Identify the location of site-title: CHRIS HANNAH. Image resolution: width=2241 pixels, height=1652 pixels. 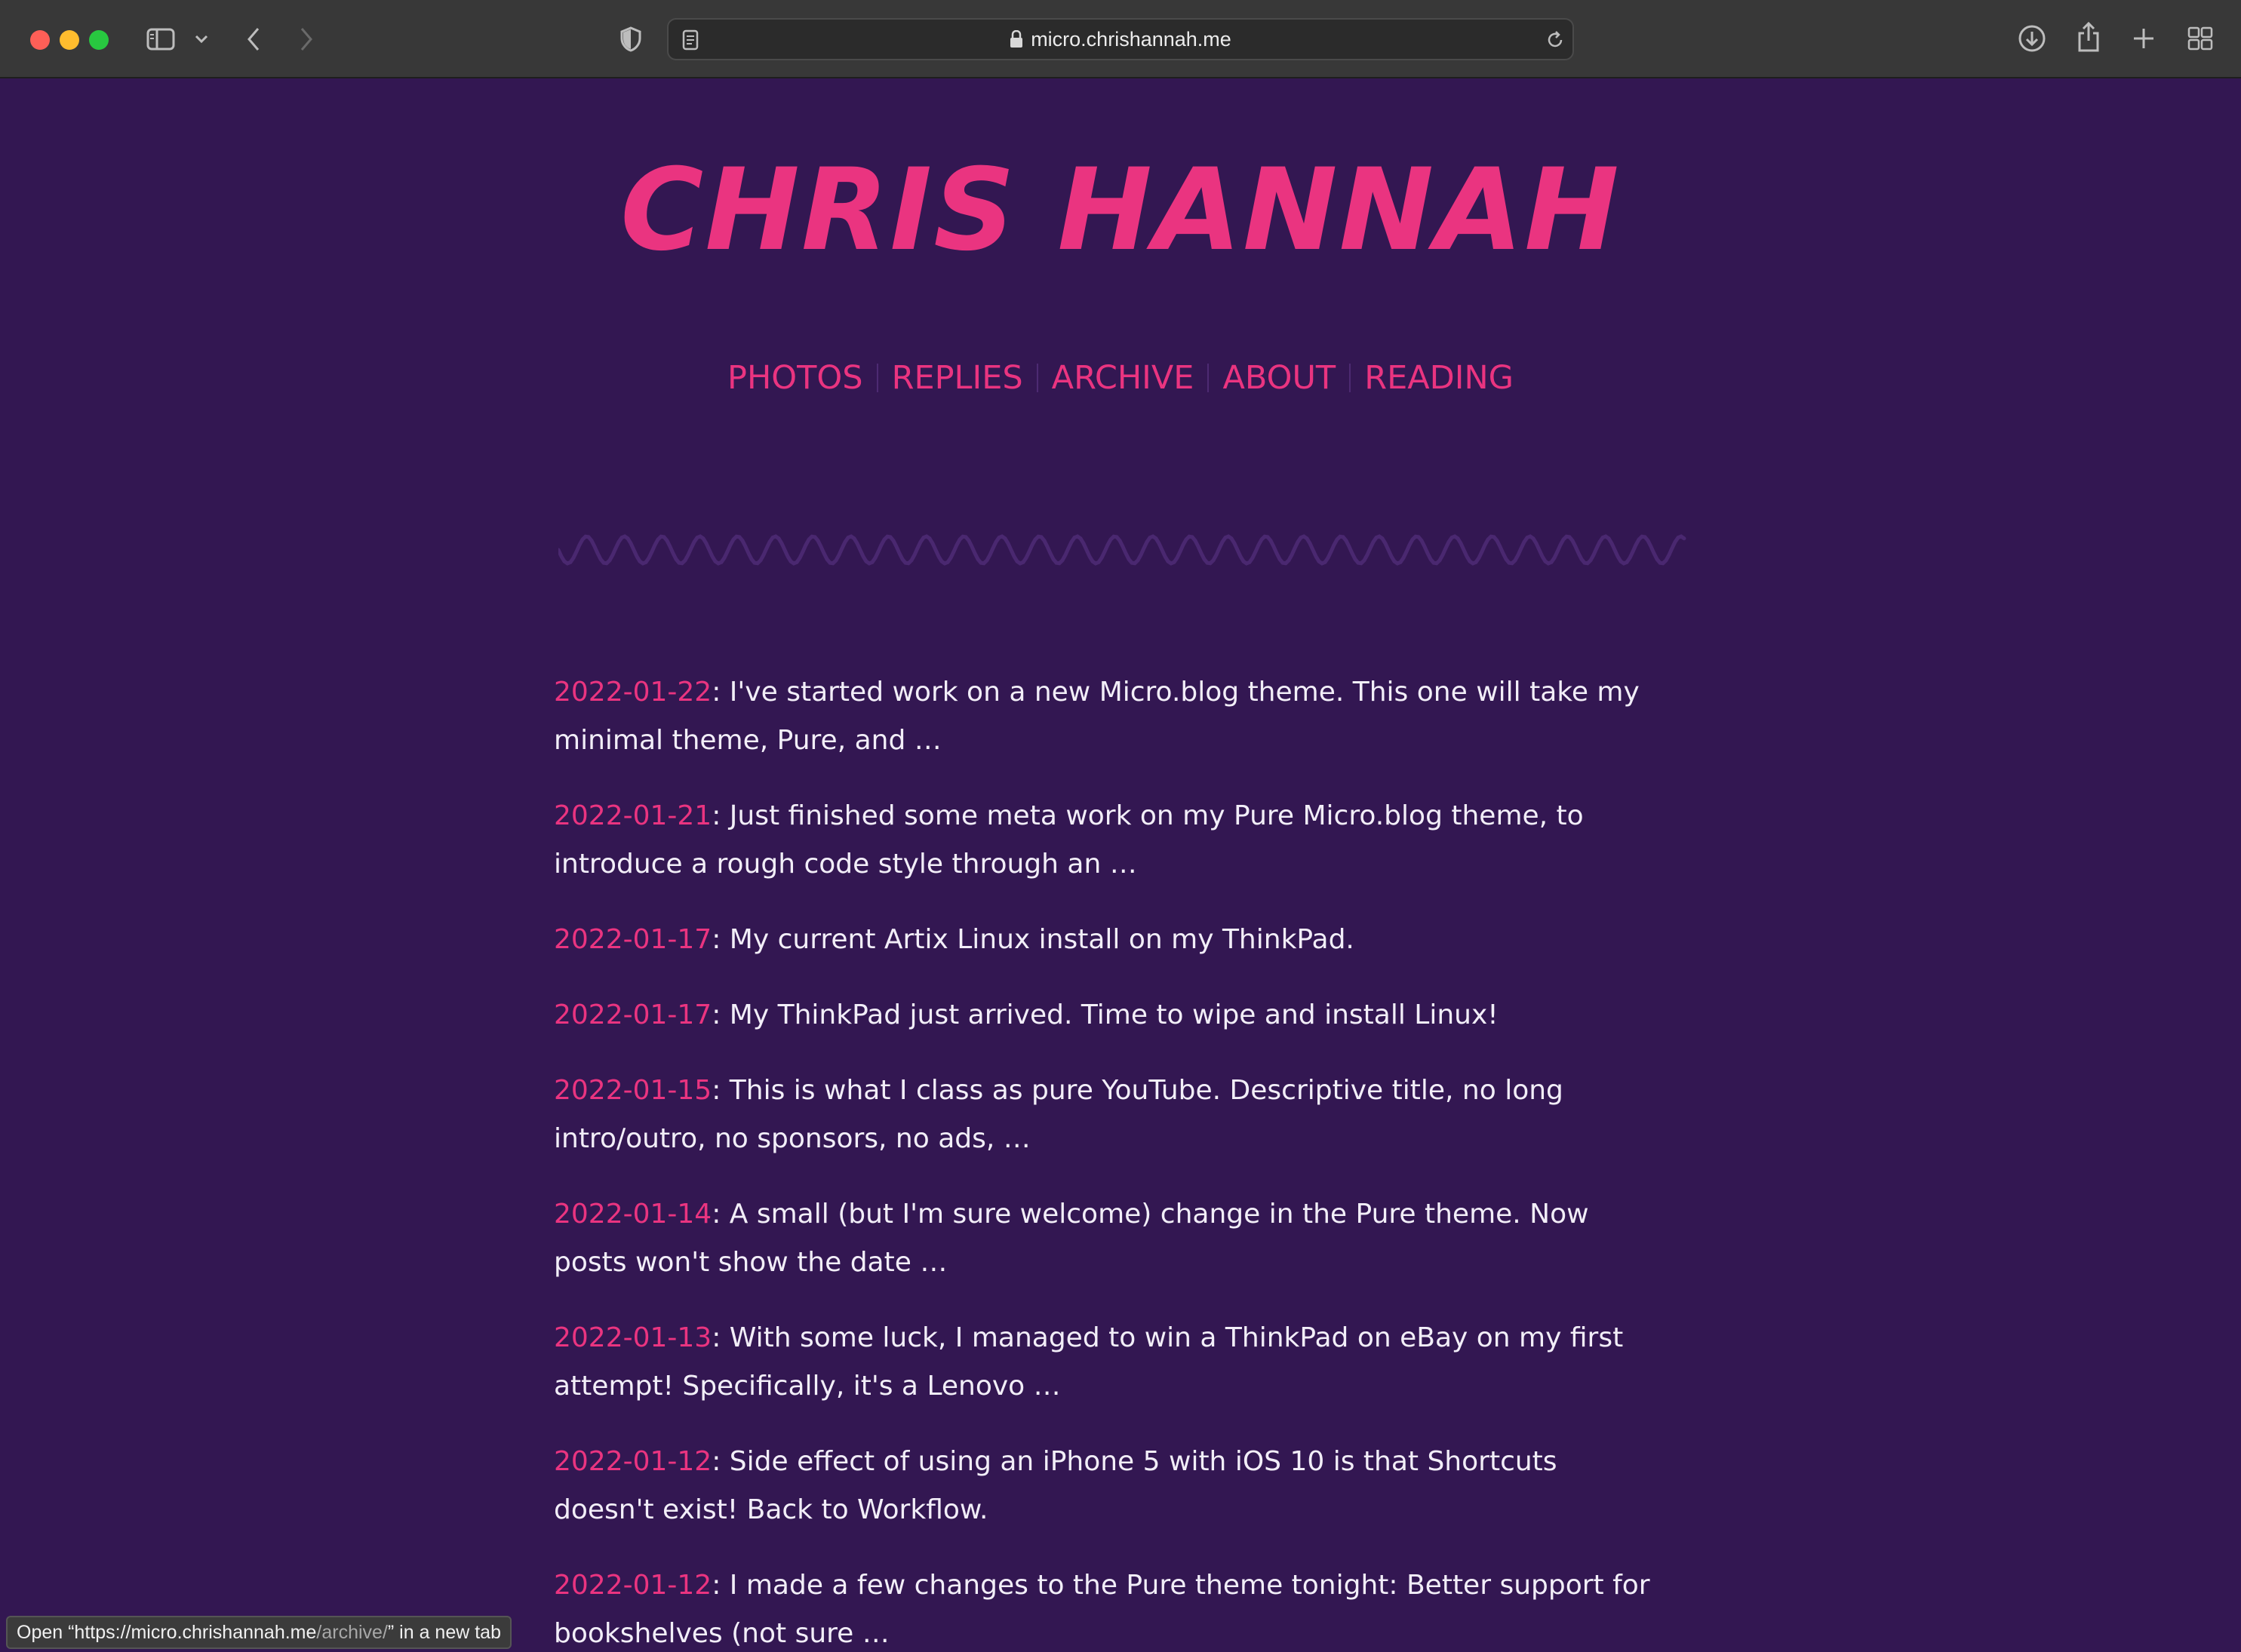
(1120, 211).